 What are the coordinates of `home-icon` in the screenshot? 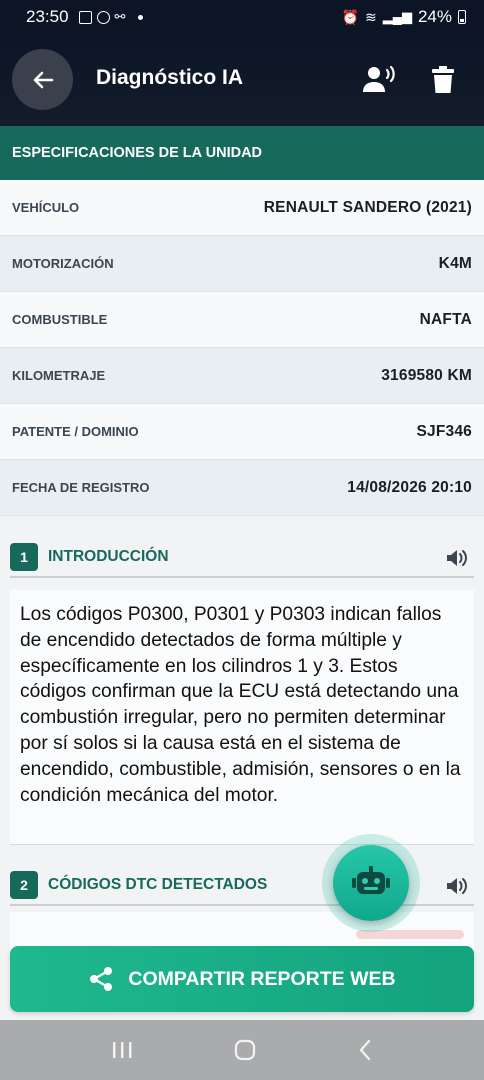 It's located at (245, 1050).